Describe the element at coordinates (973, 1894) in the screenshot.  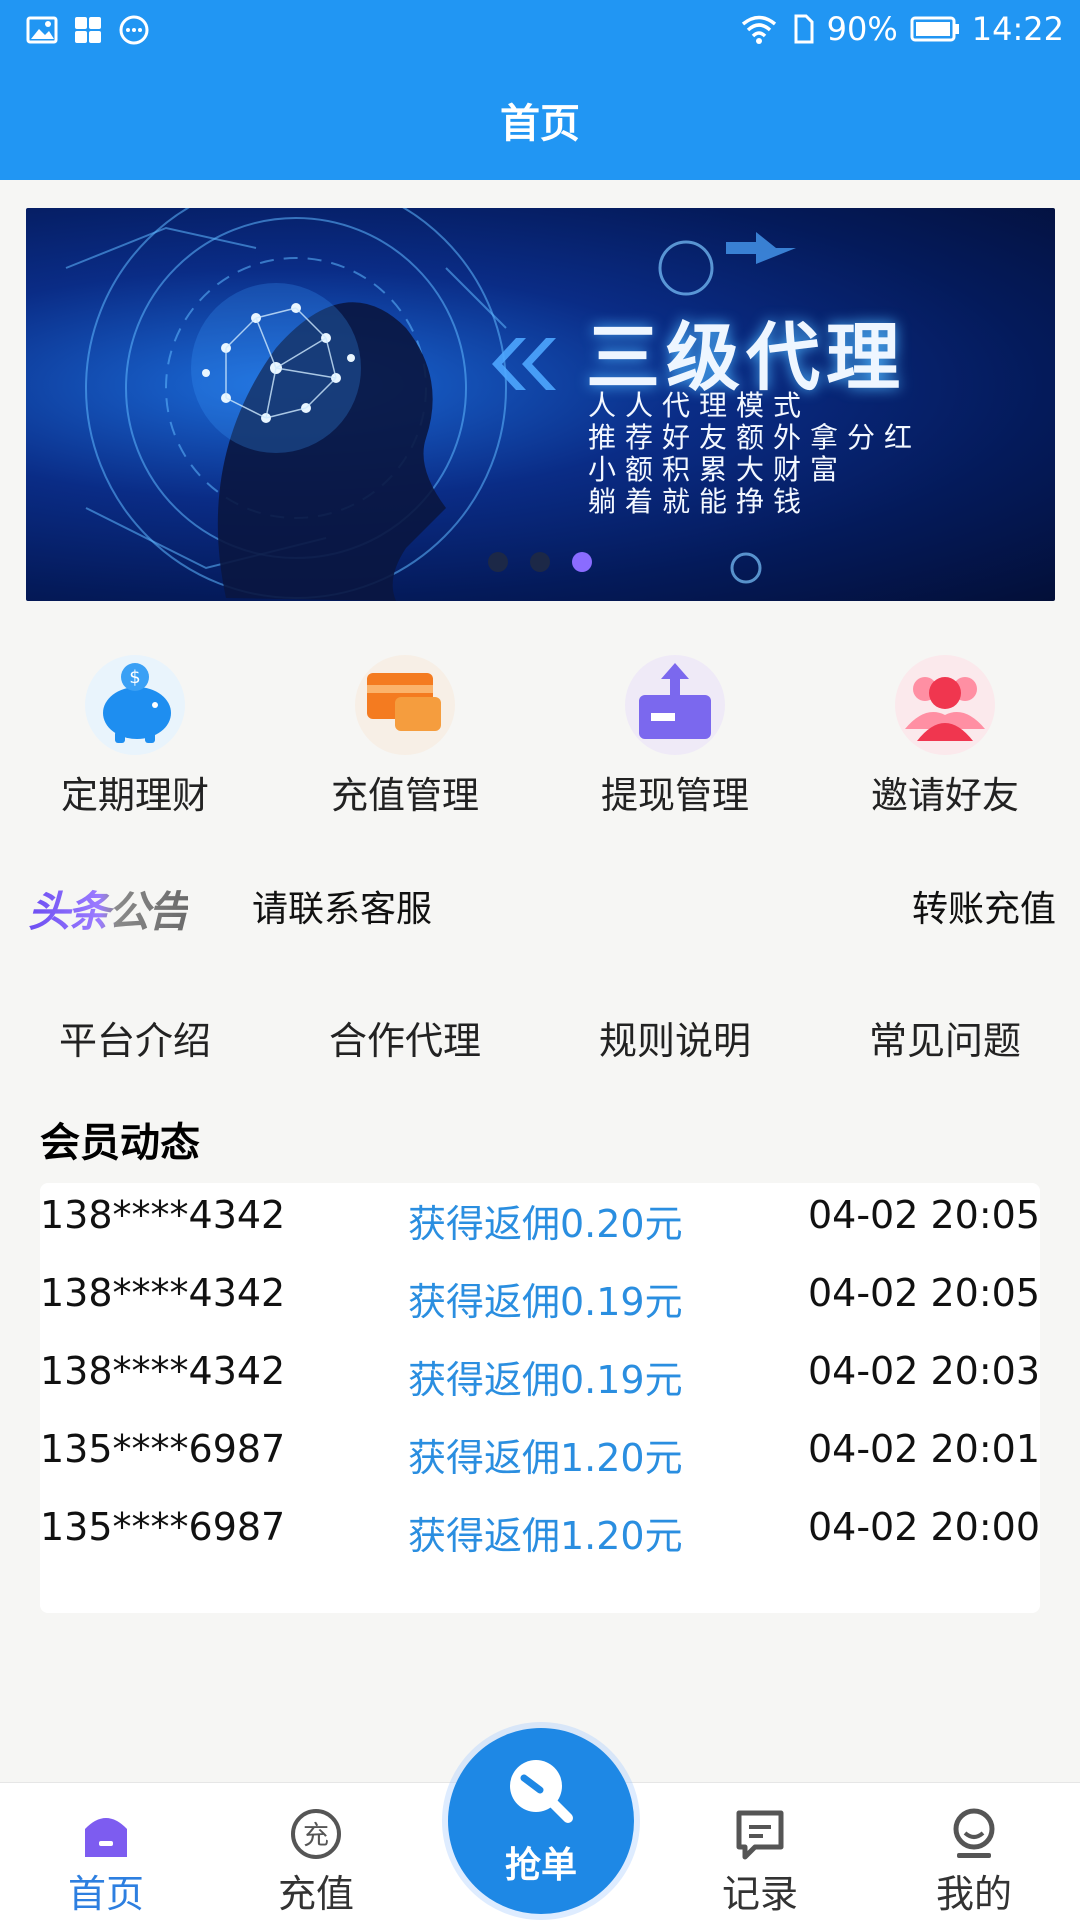
I see `tab-label: 我的` at that location.